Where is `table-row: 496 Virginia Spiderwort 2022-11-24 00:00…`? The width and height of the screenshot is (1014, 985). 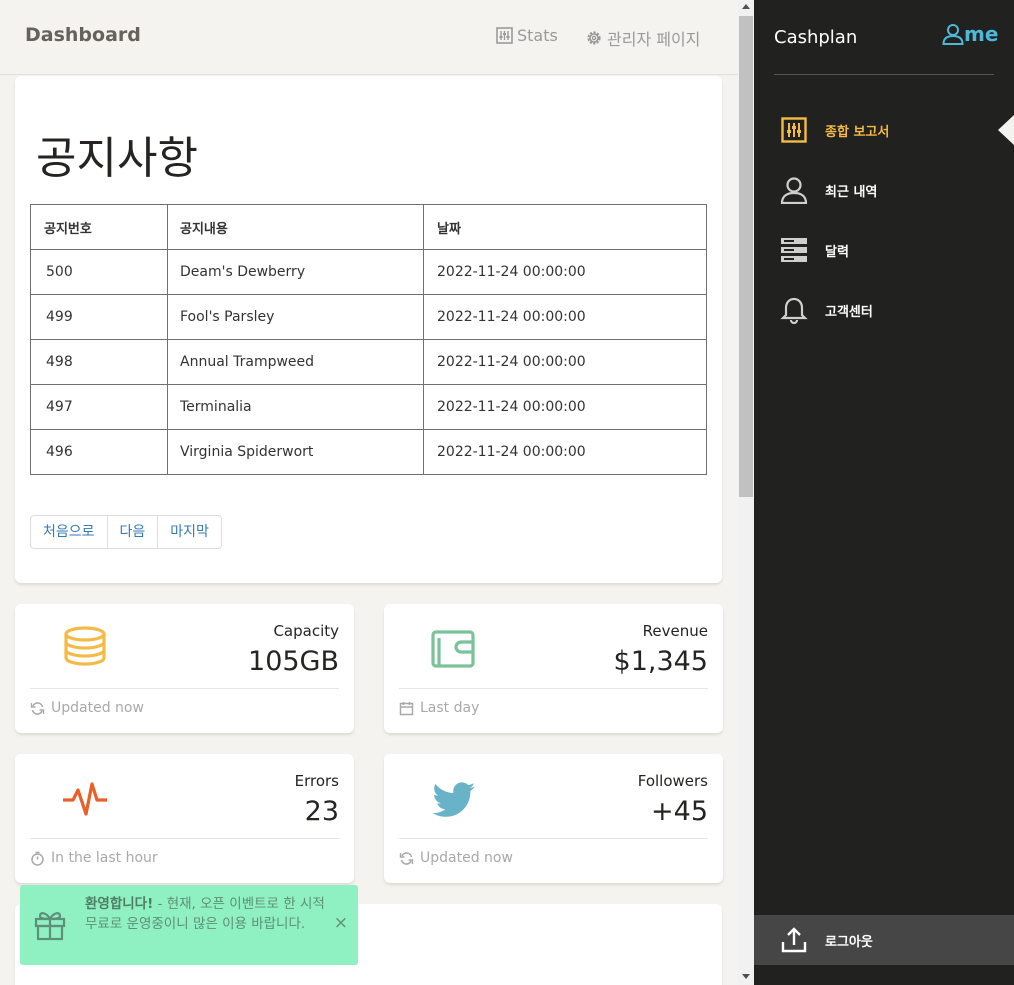 table-row: 496 Virginia Spiderwort 2022-11-24 00:00… is located at coordinates (368, 452).